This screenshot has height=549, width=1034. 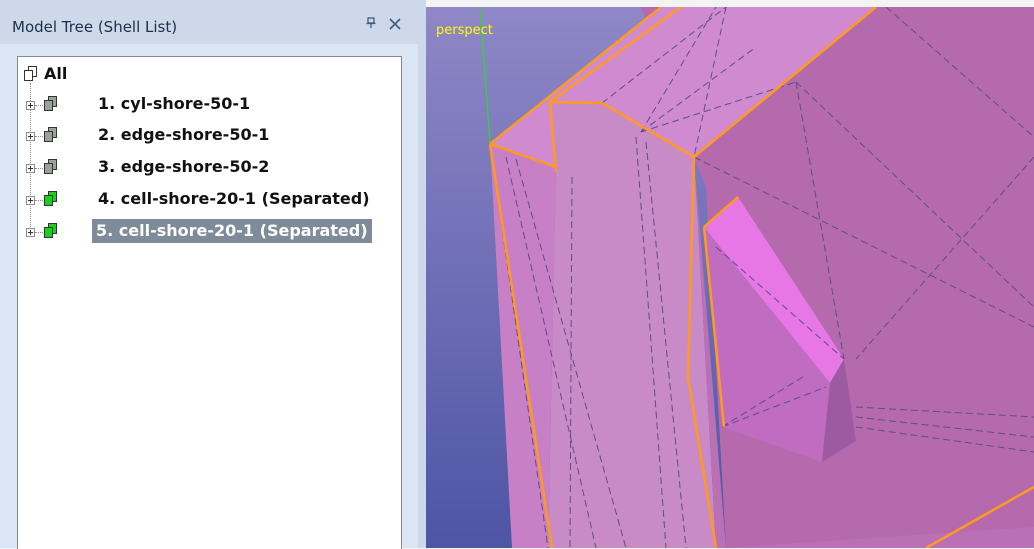 I want to click on front-slab-face, so click(x=632, y=325).